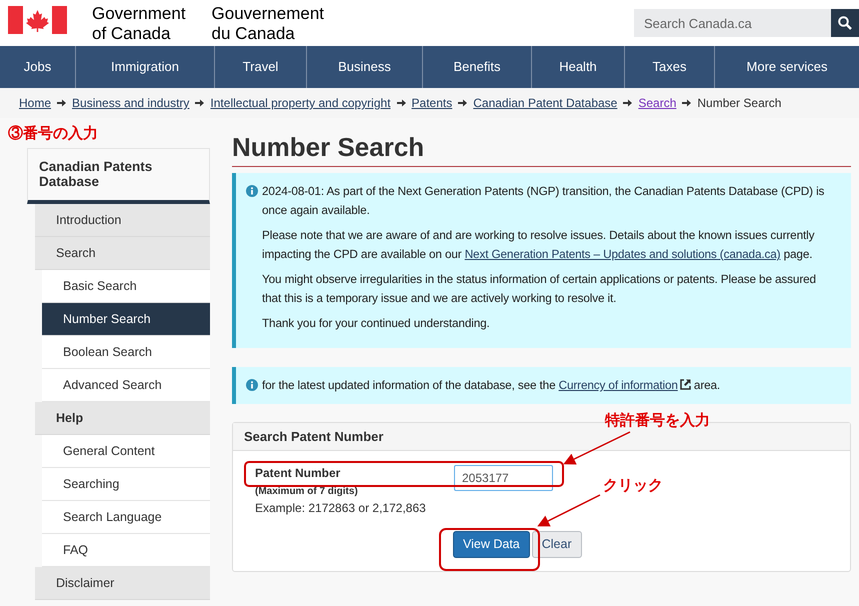  Describe the element at coordinates (126, 451) in the screenshot. I see `sidebar-subitem: General Content` at that location.